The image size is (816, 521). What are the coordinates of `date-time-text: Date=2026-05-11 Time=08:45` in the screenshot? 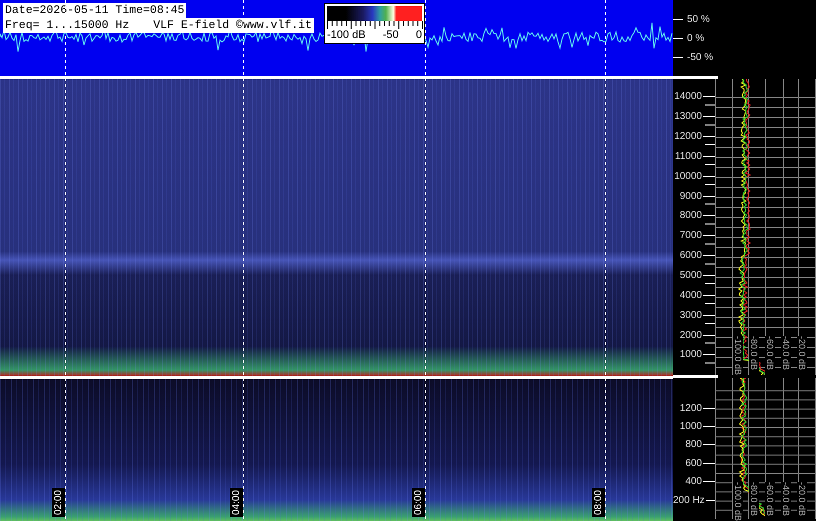 It's located at (94, 10).